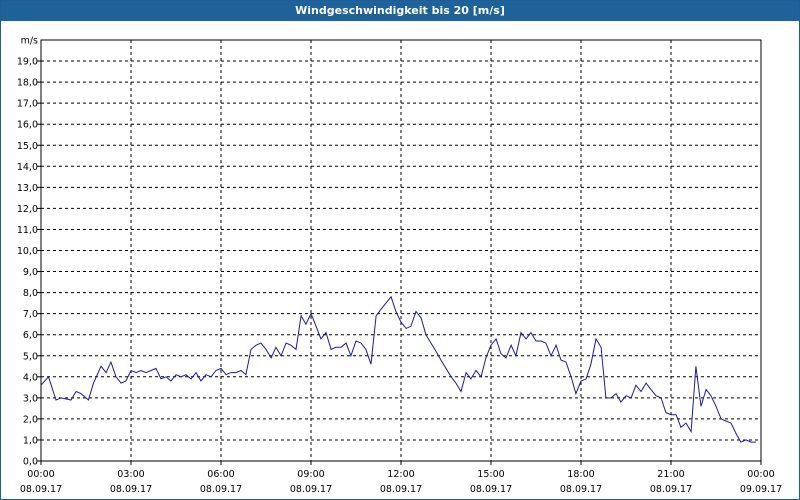 The height and width of the screenshot is (500, 800). What do you see at coordinates (30, 272) in the screenshot?
I see `y-tick-label: 9,0` at bounding box center [30, 272].